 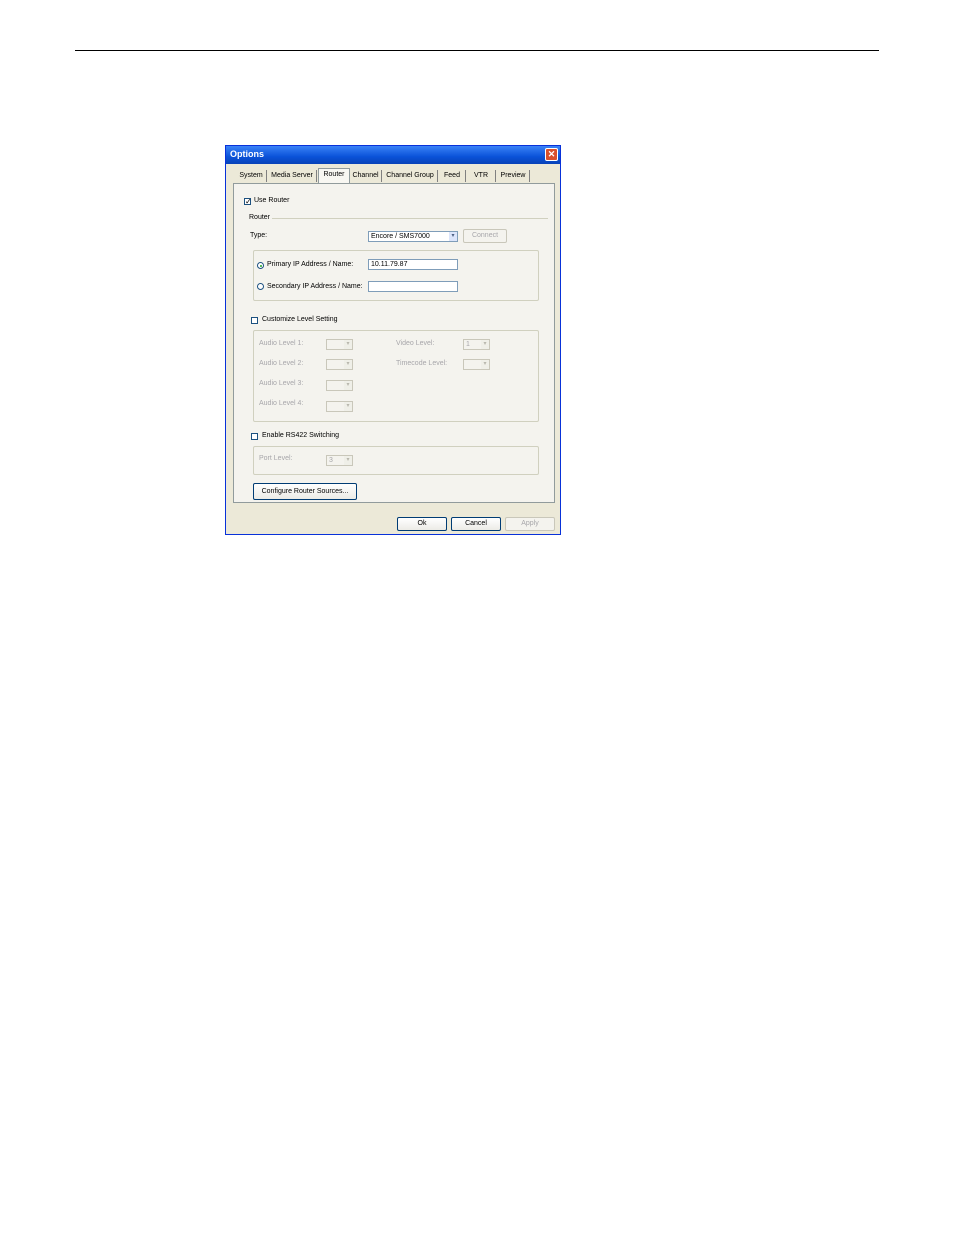 I want to click on port-level-value: 3, so click(x=331, y=460).